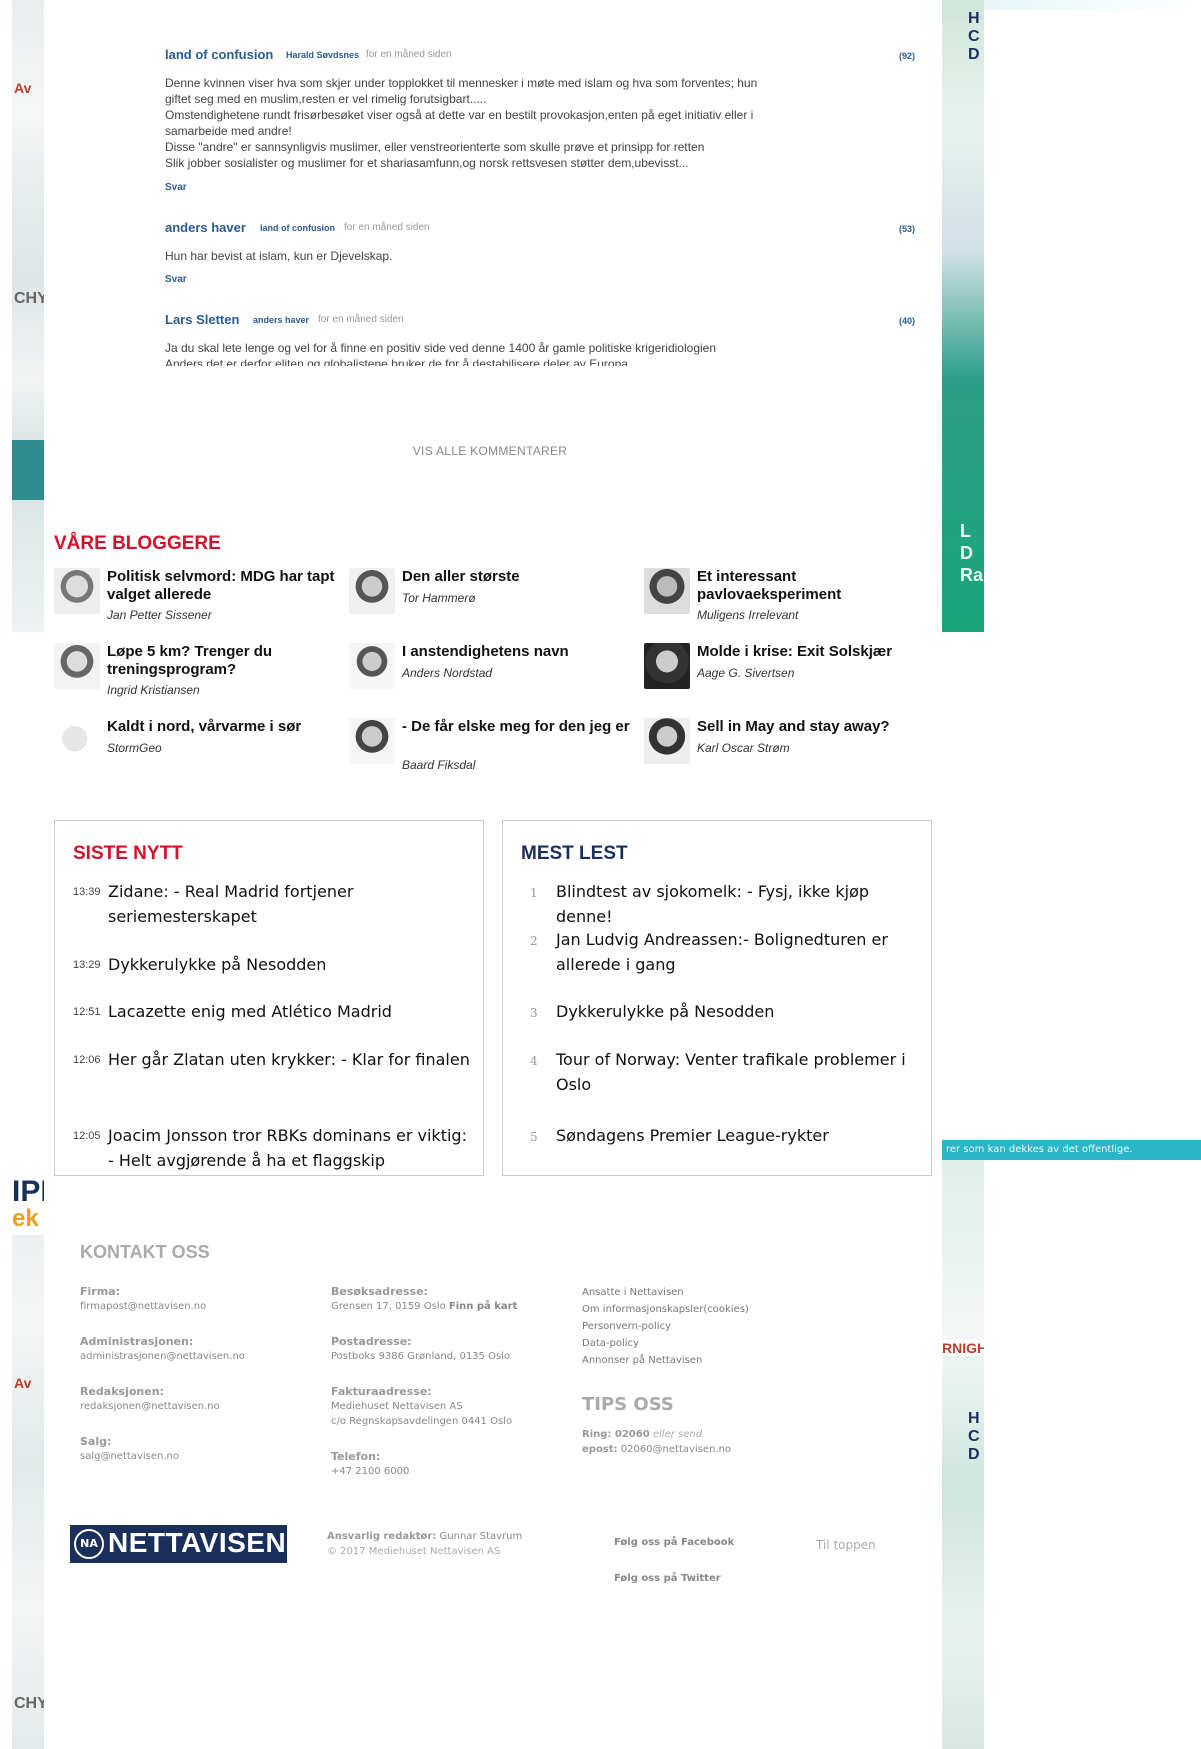 This screenshot has height=1749, width=1201. I want to click on blog-author: Ingrid Kristiansen, so click(153, 690).